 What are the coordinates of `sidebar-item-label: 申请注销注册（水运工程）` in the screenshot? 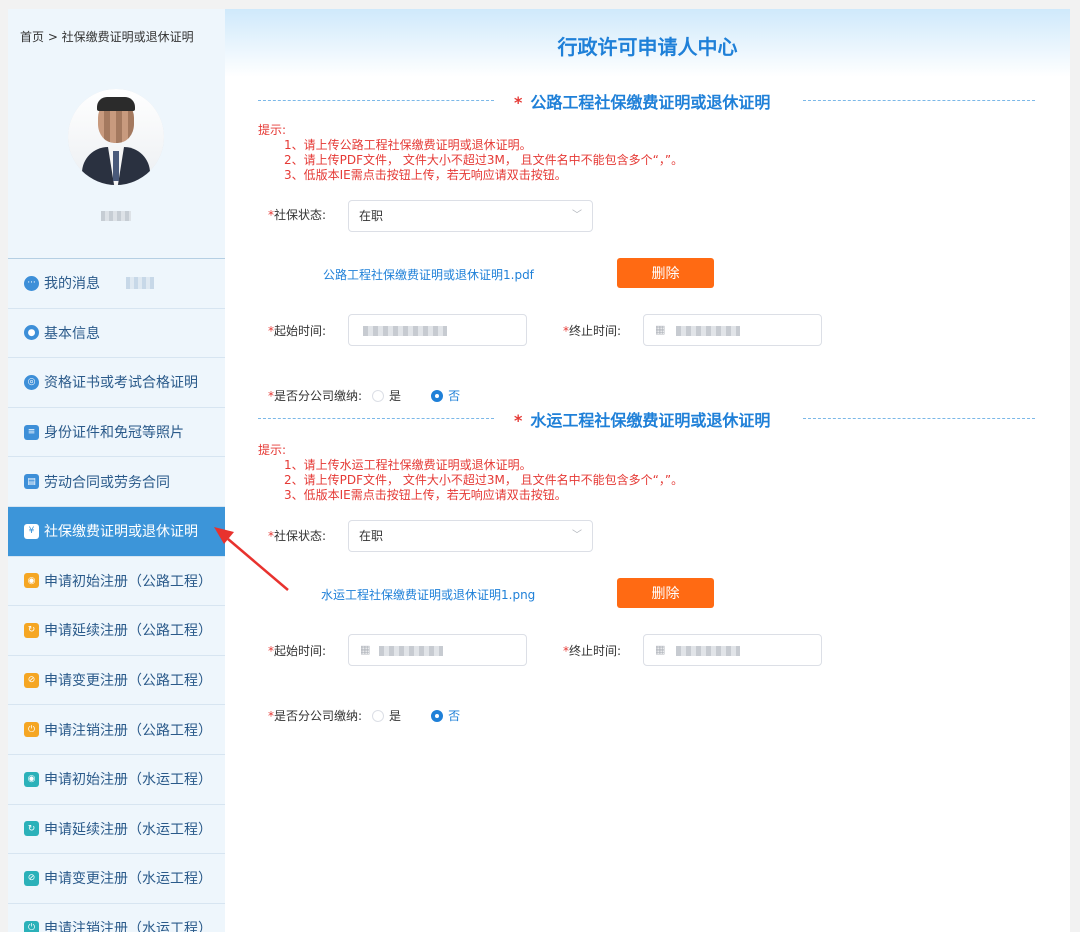 It's located at (128, 926).